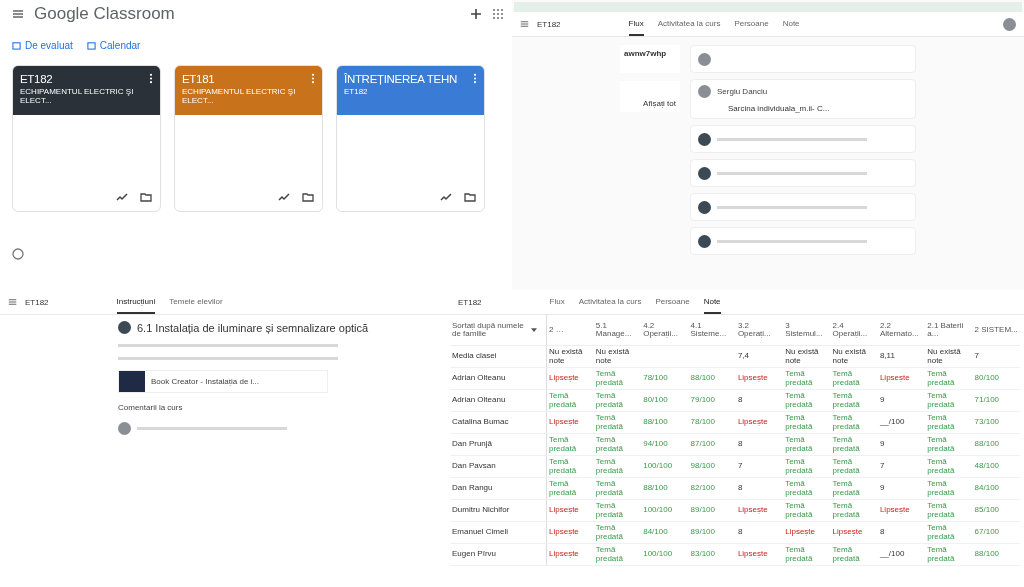  I want to click on grade-cell: 8, so click(759, 400).